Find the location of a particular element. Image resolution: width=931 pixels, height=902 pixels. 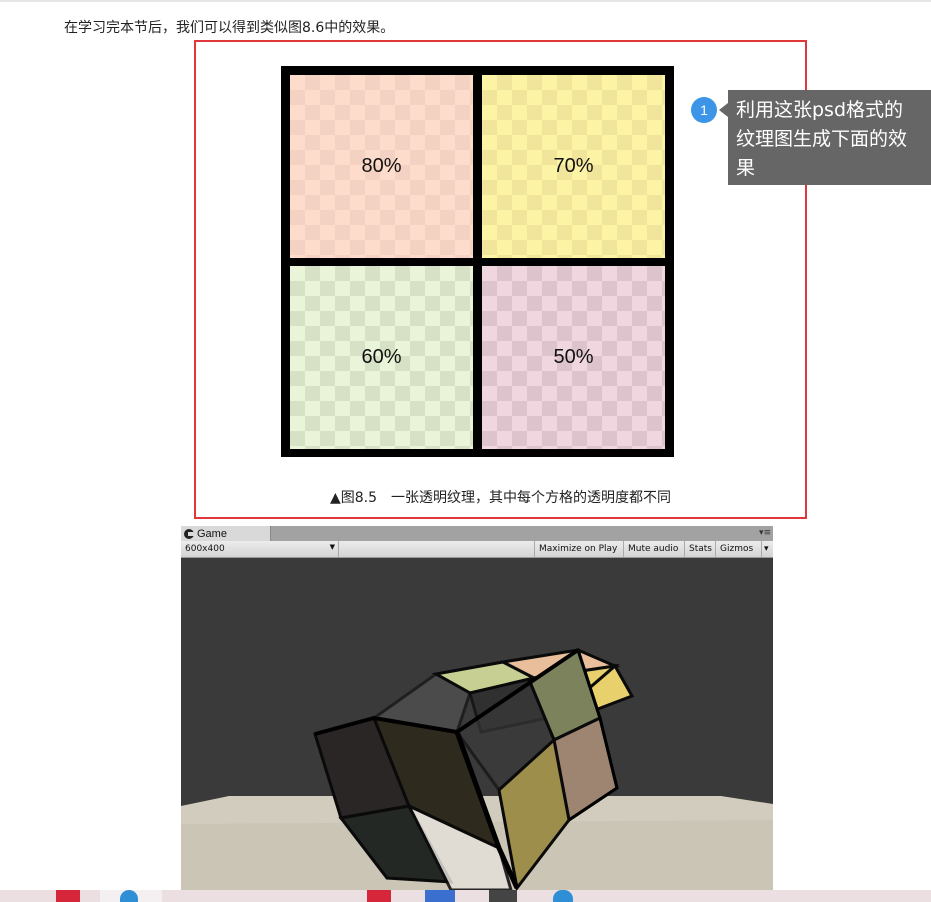

texture-cell-50: 50% is located at coordinates (573, 357).